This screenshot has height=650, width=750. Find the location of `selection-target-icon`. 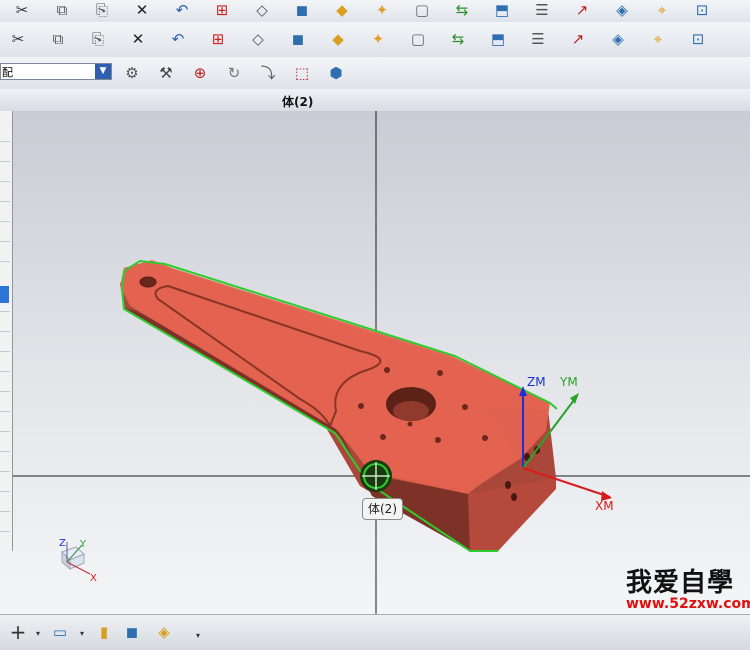

selection-target-icon is located at coordinates (376, 476).